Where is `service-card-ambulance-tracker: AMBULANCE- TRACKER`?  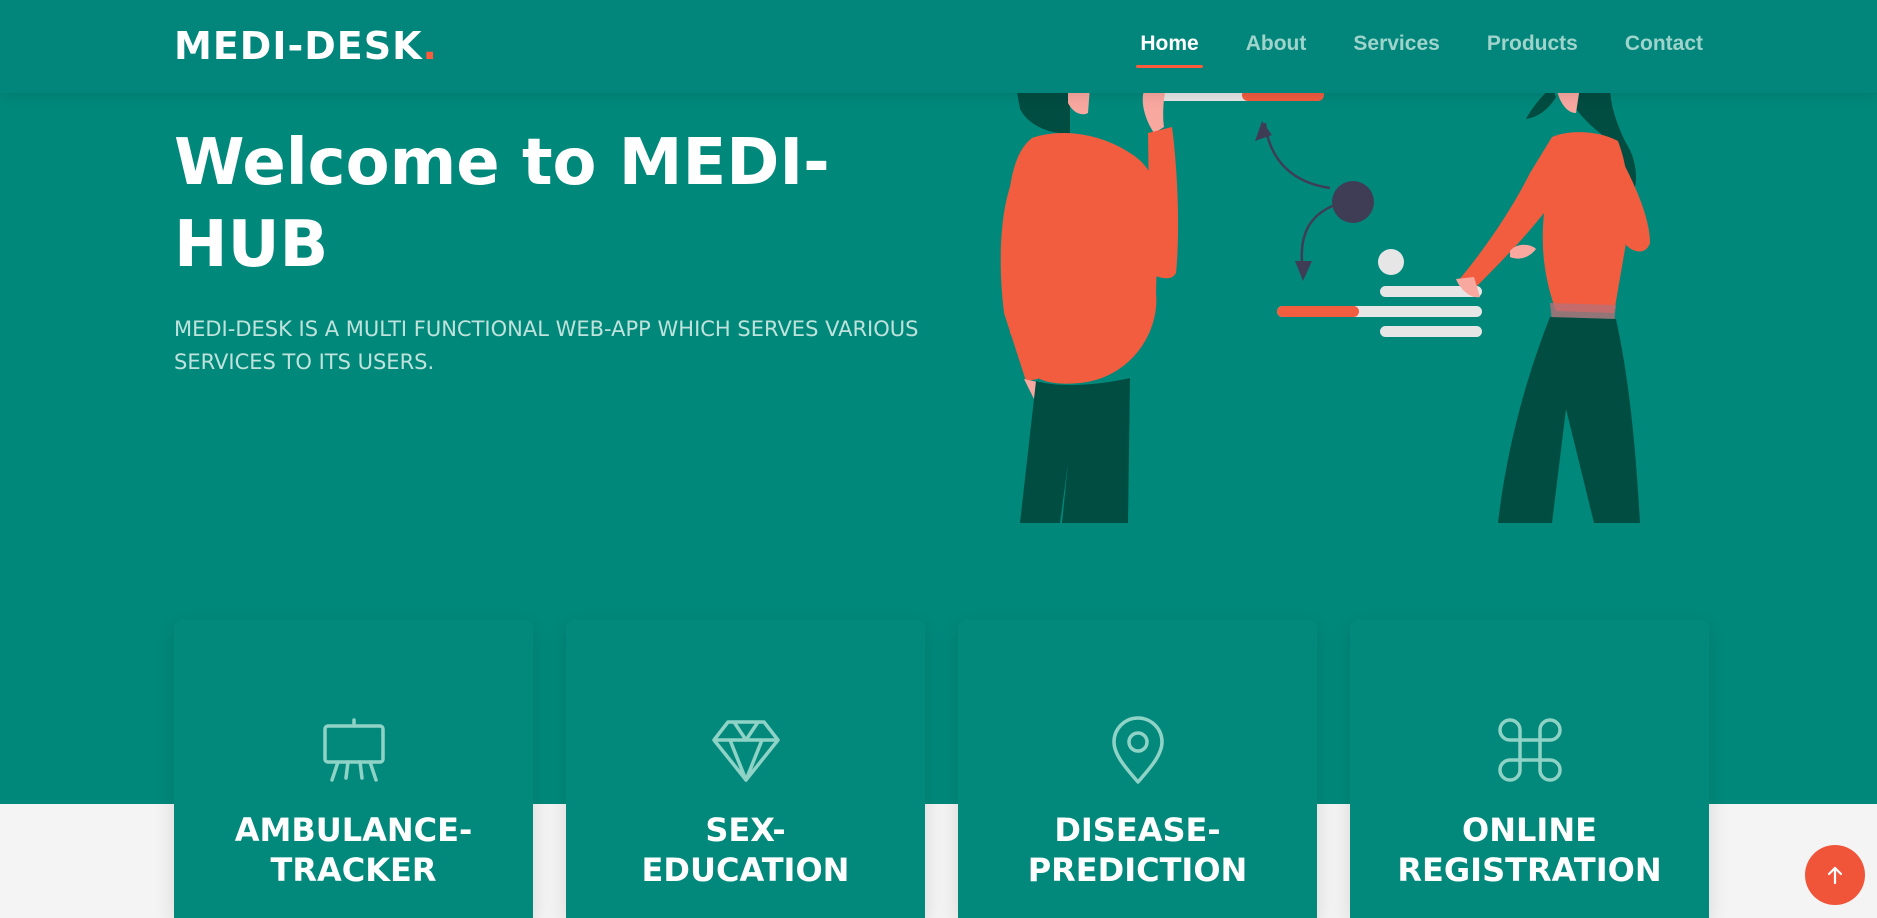
service-card-ambulance-tracker: AMBULANCE- TRACKER is located at coordinates (353, 769).